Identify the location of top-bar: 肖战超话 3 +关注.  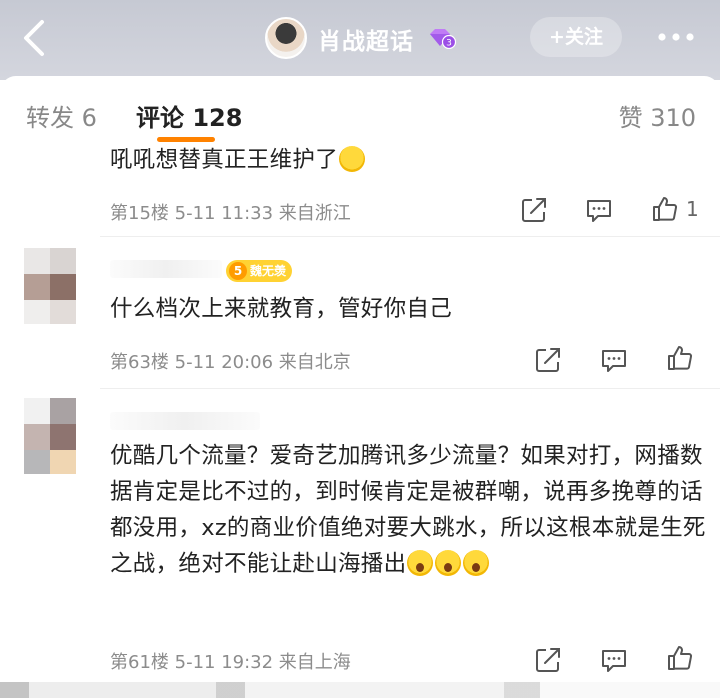
(360, 40).